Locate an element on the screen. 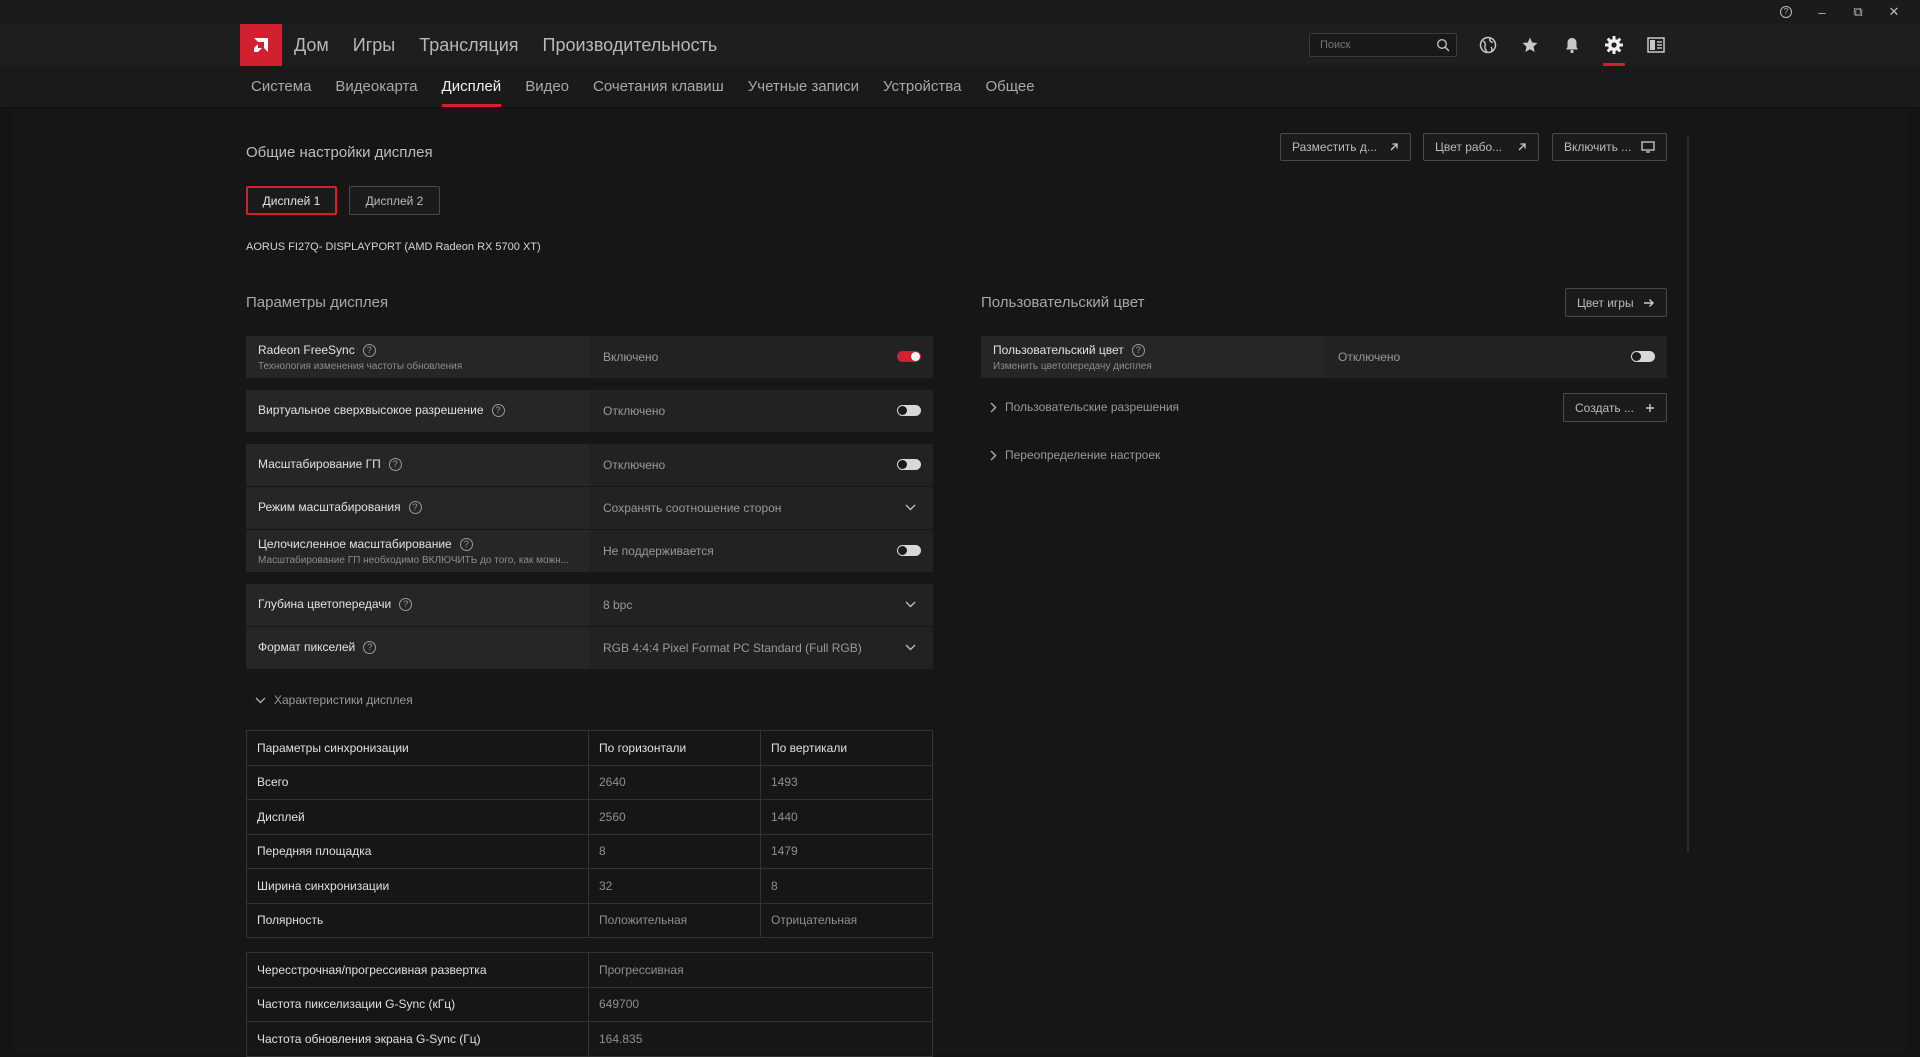  help-button: ? is located at coordinates (1786, 12).